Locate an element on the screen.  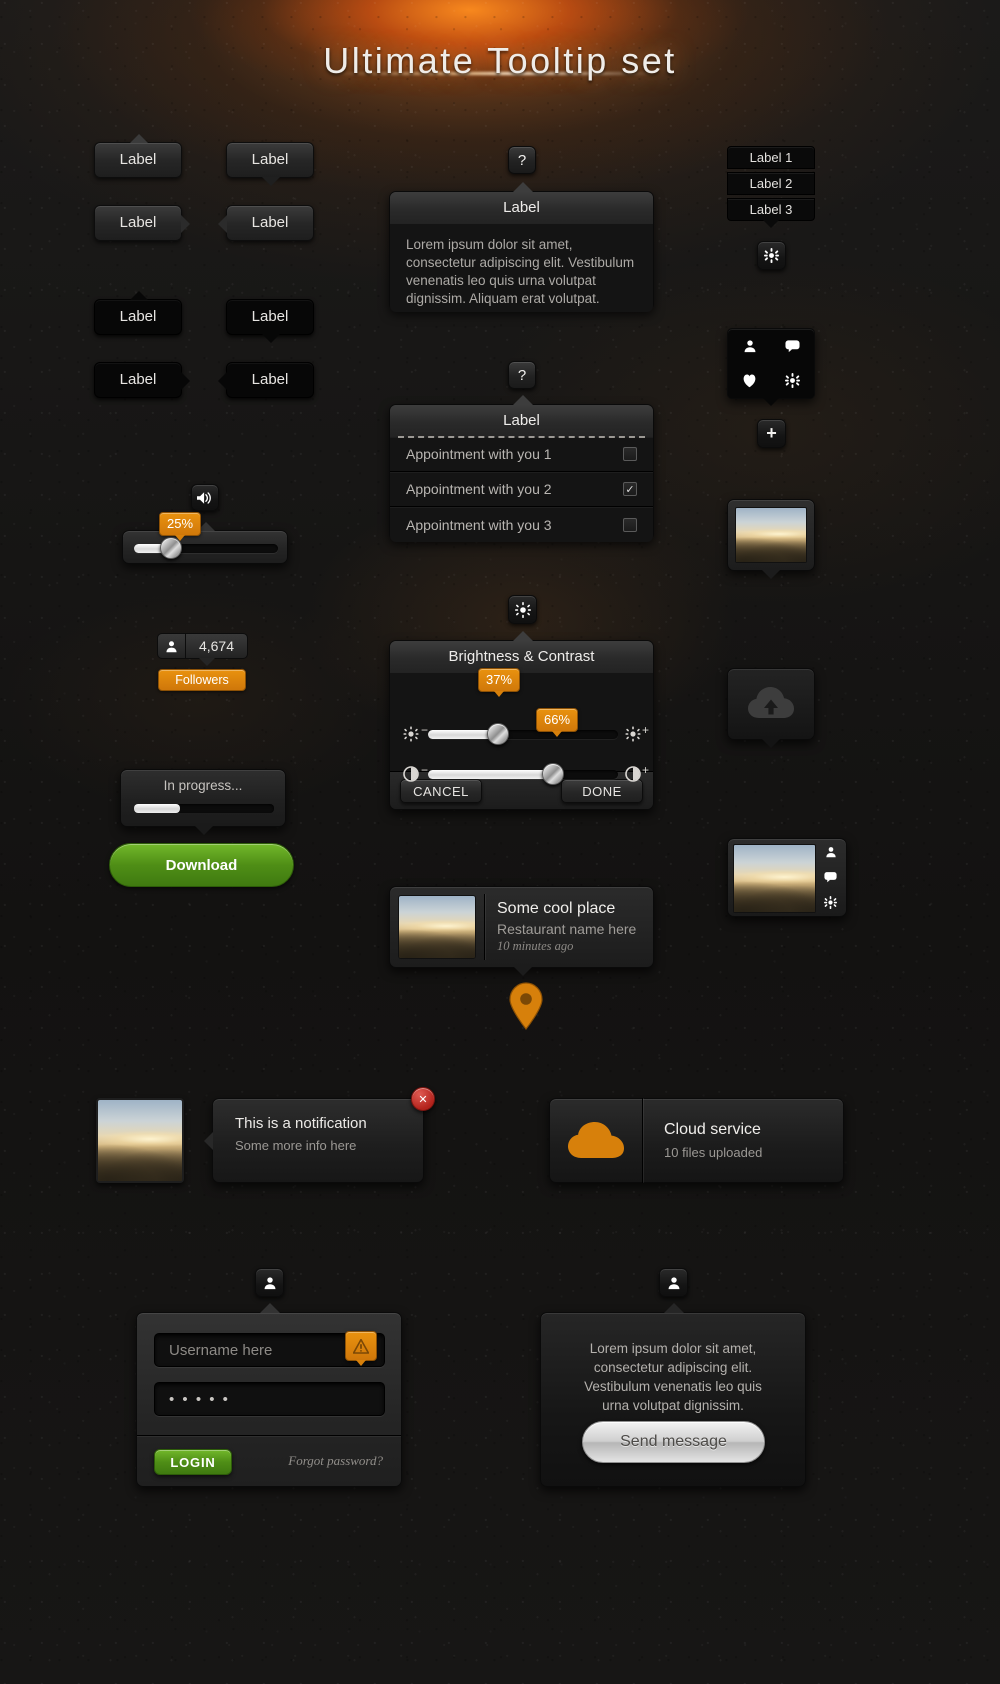
photo-actions-card is located at coordinates (787, 877).